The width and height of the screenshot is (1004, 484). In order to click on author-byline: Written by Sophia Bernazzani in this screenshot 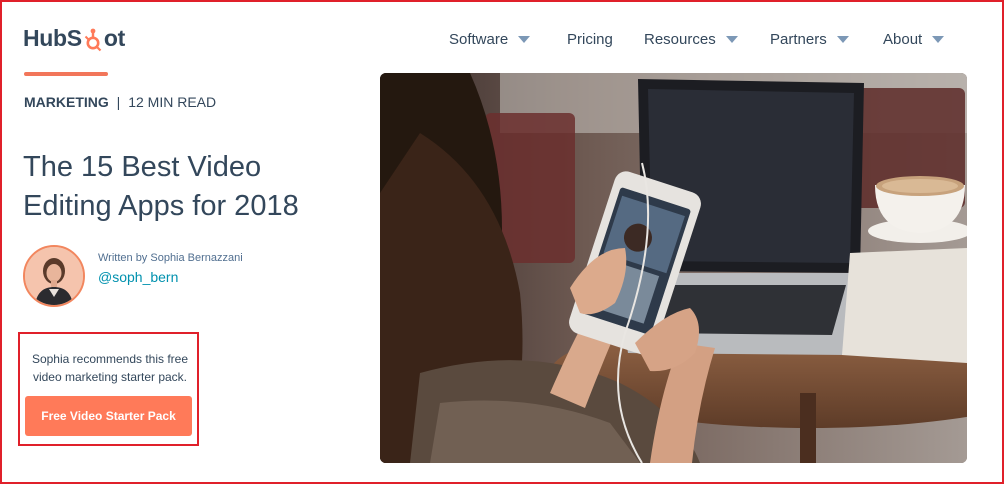, I will do `click(170, 258)`.